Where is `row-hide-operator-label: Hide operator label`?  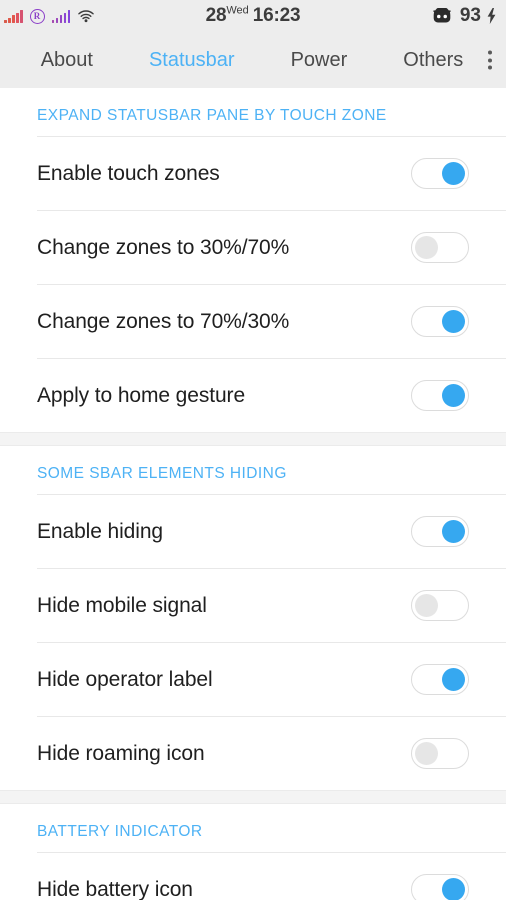 row-hide-operator-label: Hide operator label is located at coordinates (253, 679).